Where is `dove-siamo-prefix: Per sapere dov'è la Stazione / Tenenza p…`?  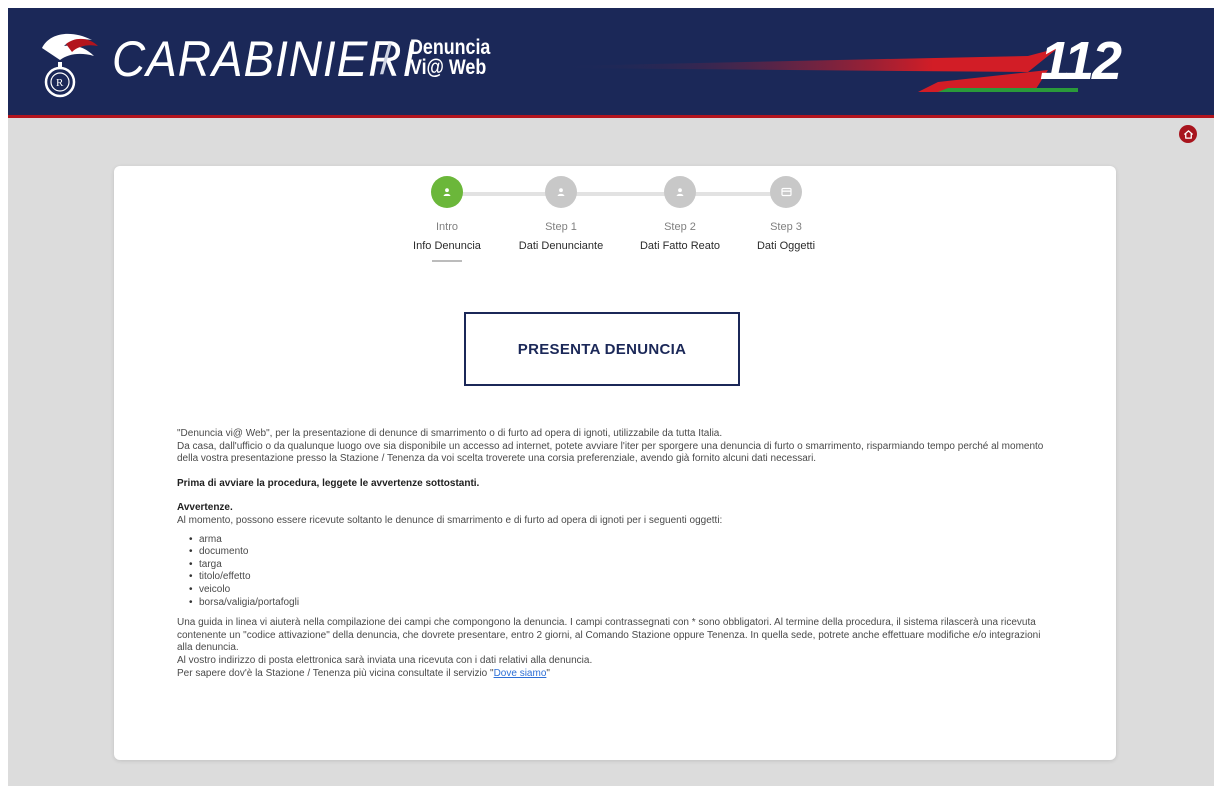 dove-siamo-prefix: Per sapere dov'è la Stazione / Tenenza p… is located at coordinates (334, 673).